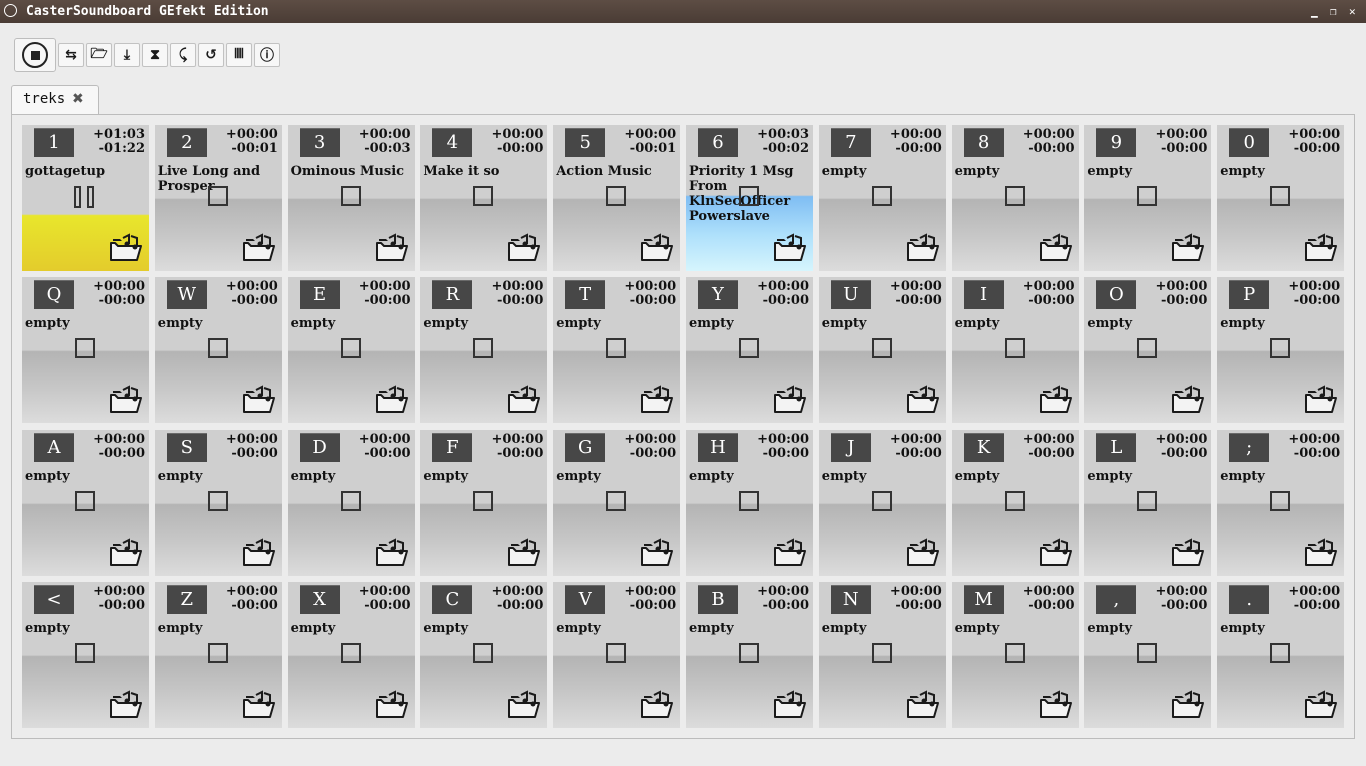  I want to click on sound-tile-12: W +00:00 -00:00 empty, so click(218, 350).